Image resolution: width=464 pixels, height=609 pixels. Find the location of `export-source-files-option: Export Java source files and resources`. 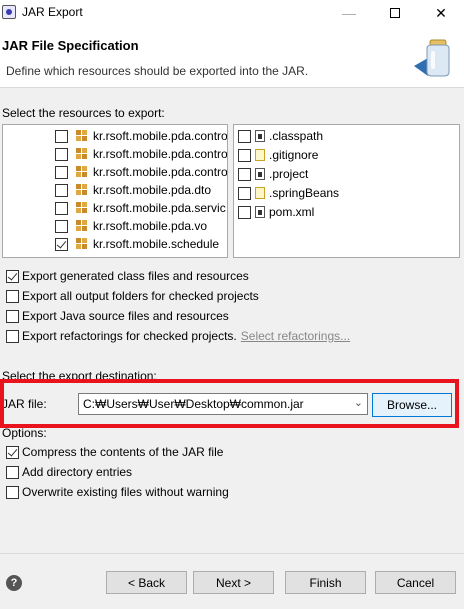

export-source-files-option: Export Java source files and resources is located at coordinates (117, 316).